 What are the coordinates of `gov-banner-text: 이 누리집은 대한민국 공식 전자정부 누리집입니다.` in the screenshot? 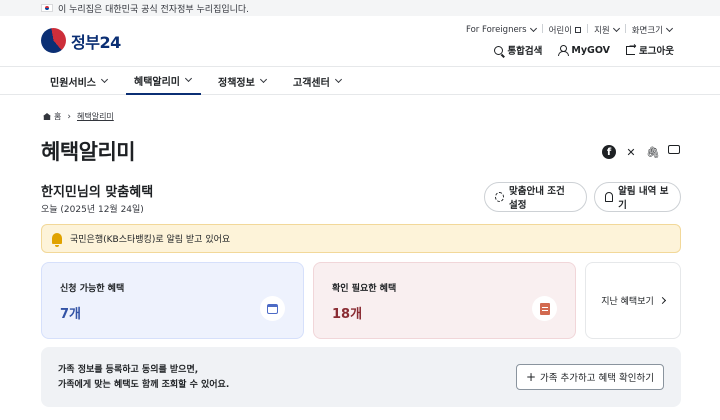 It's located at (154, 9).